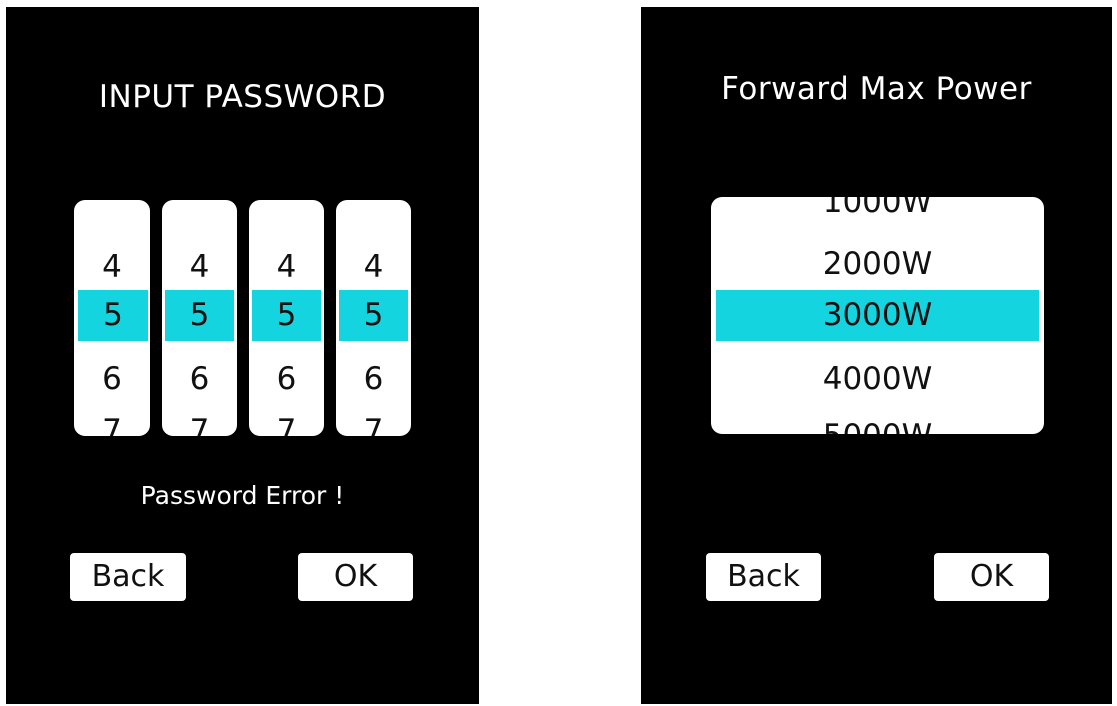  I want to click on selected-power-highlight: 3000W, so click(877, 315).